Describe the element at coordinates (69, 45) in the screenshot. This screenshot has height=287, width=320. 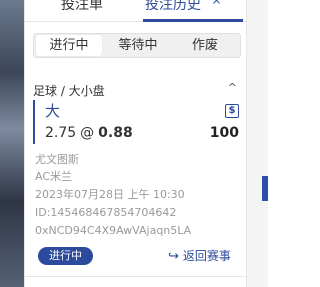
I see `filter-in-progress: 进行中` at that location.